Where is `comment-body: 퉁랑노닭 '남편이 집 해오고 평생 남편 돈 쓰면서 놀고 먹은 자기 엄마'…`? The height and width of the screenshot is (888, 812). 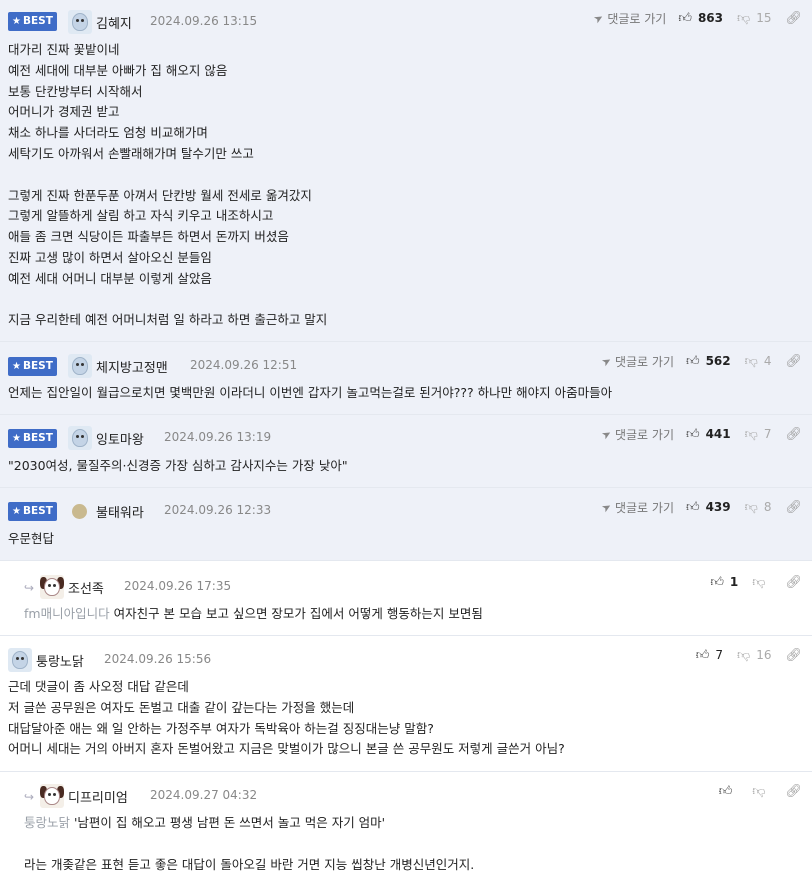
comment-body: 퉁랑노닭 '남편이 집 해오고 평생 남편 돈 쓰면서 놀고 먹은 자기 엄마'… is located at coordinates (249, 844).